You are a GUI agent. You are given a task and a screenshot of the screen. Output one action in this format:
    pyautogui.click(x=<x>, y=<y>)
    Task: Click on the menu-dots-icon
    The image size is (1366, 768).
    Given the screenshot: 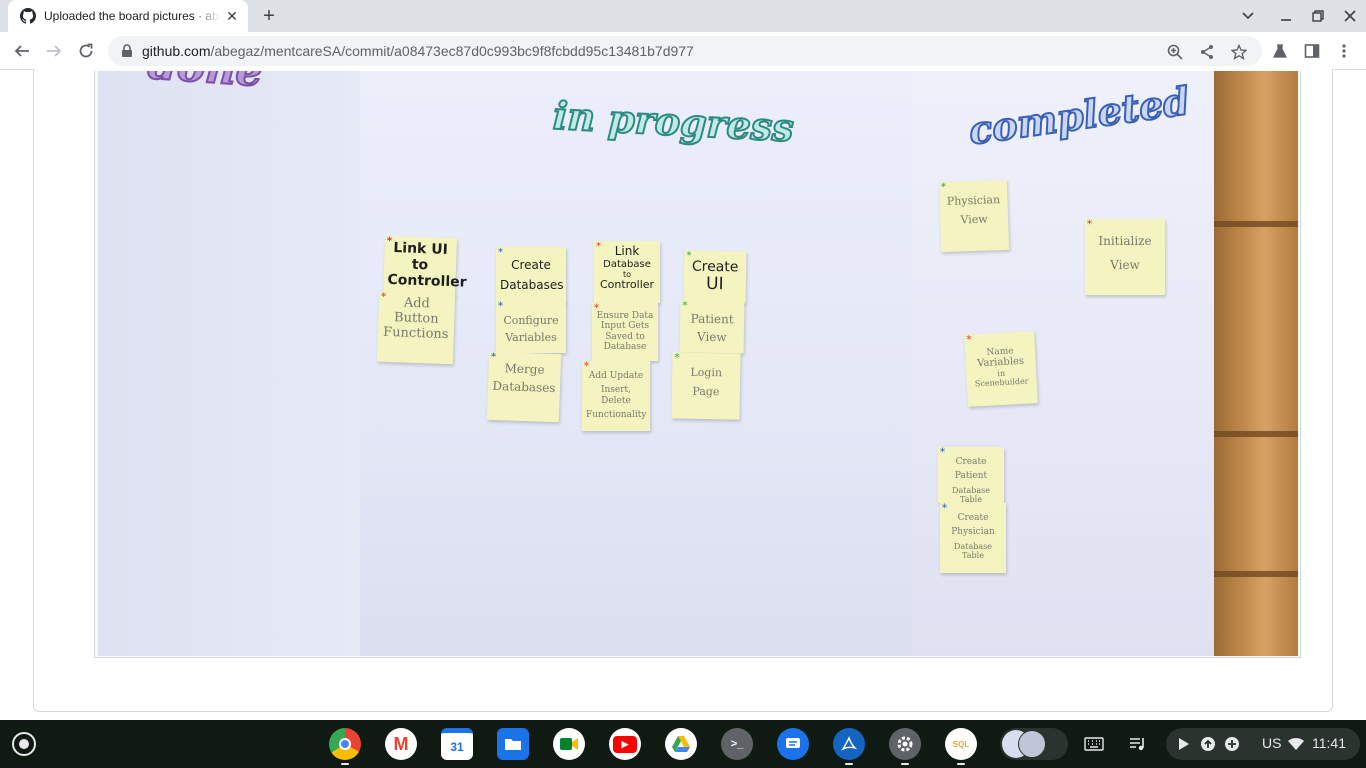 What is the action you would take?
    pyautogui.click(x=1344, y=51)
    